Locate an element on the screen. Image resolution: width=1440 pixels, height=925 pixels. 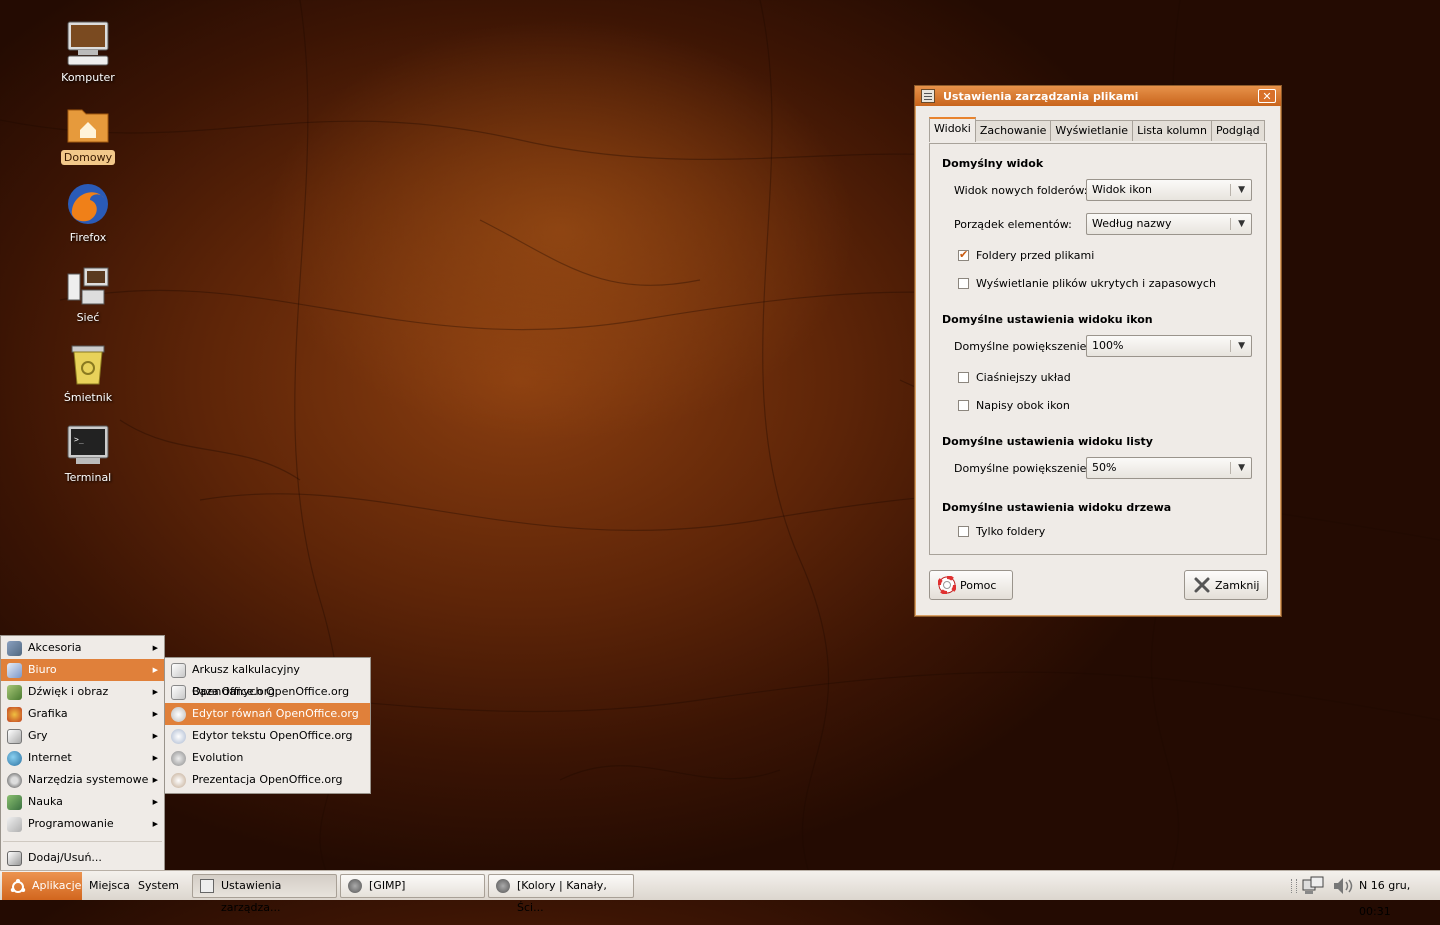
submenu-item-writer: Edytor tekstu OpenOffice.org is located at coordinates (267, 736).